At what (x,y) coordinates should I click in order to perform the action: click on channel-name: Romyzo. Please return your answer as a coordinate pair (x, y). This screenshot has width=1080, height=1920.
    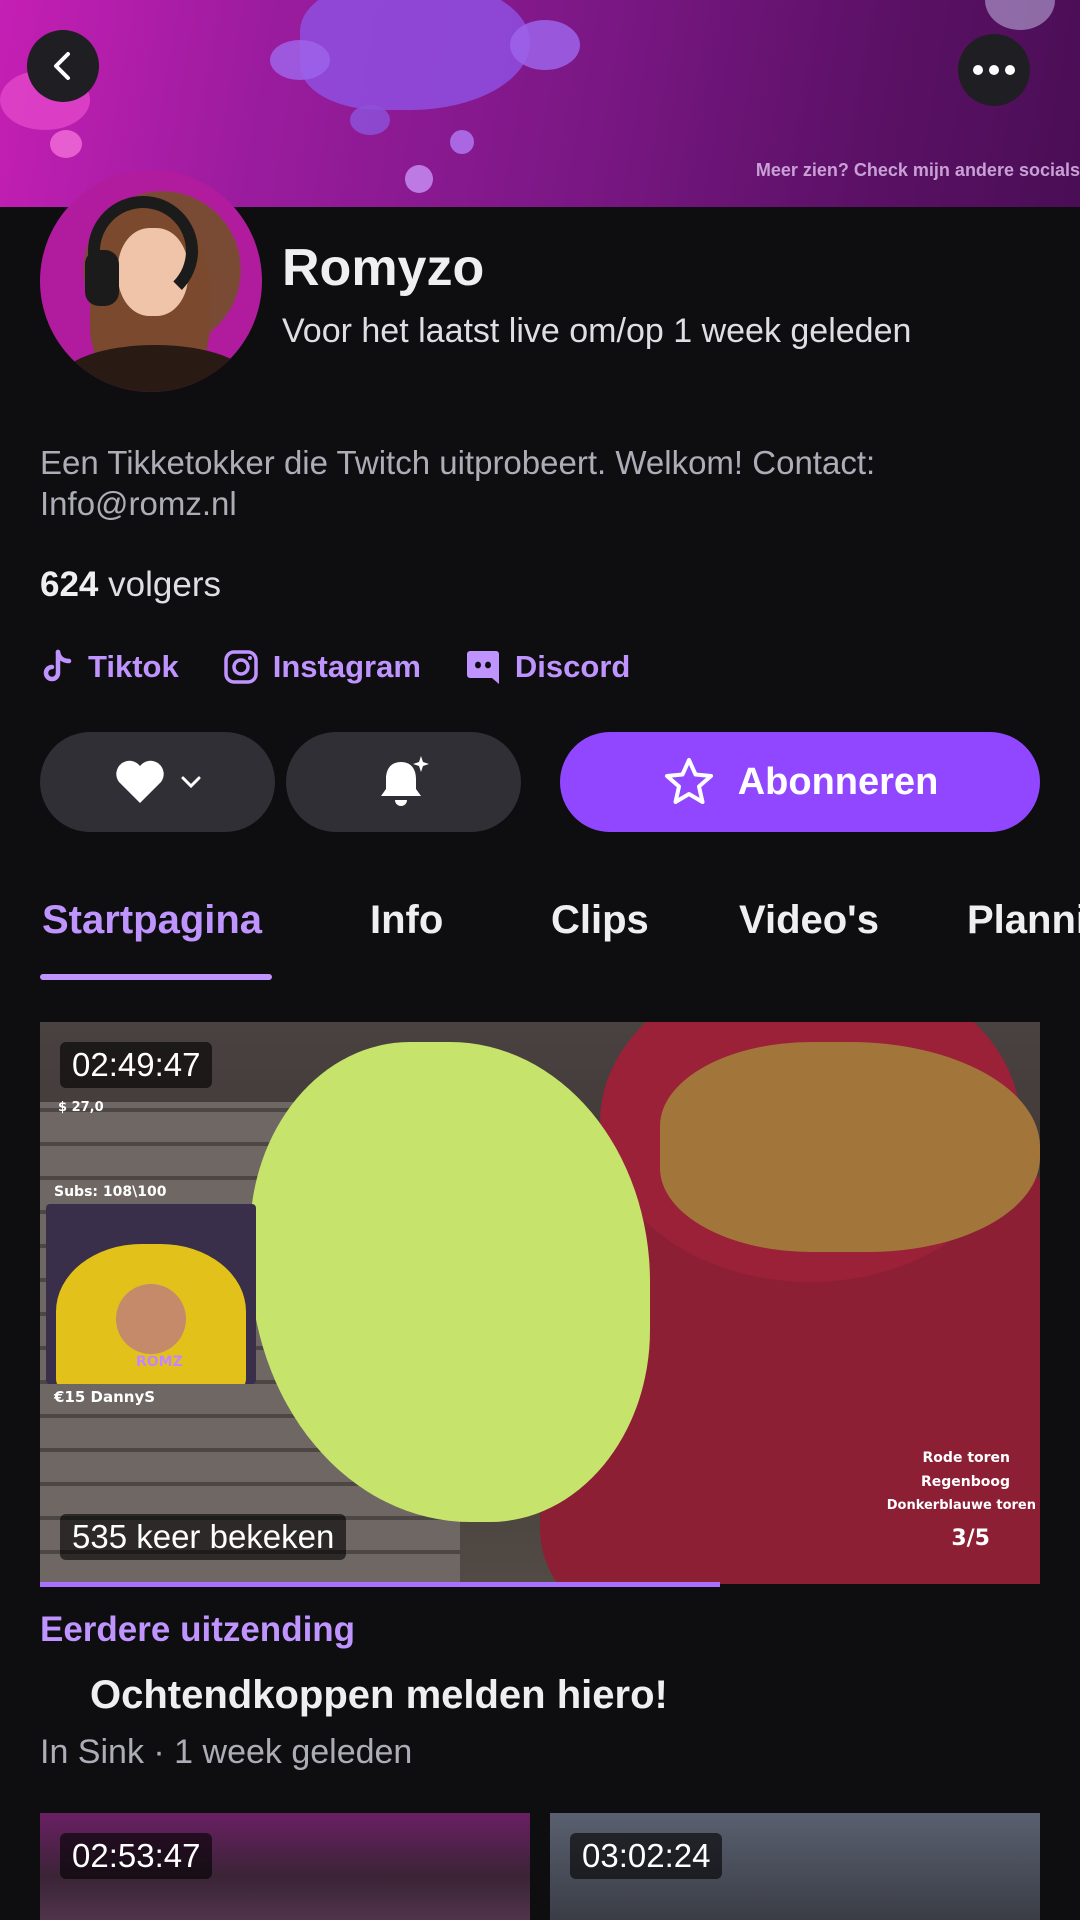
    Looking at the image, I should click on (383, 268).